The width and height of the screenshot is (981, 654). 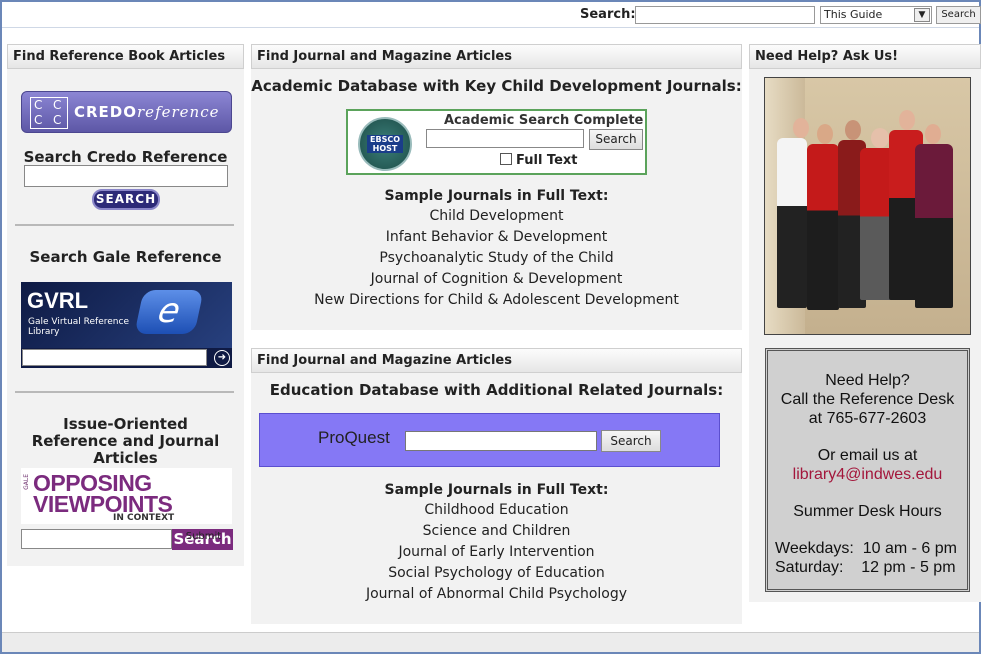 What do you see at coordinates (496, 216) in the screenshot?
I see `journal-link: Child Development` at bounding box center [496, 216].